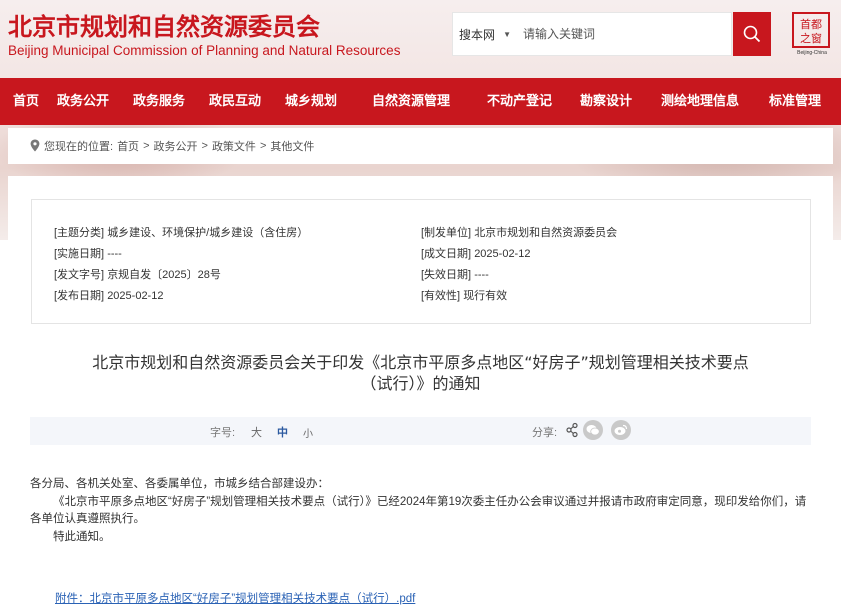  What do you see at coordinates (179, 484) in the screenshot?
I see `article-salutation: 各分局、各机关处室、各委属单位，市城乡结合部建设办：` at bounding box center [179, 484].